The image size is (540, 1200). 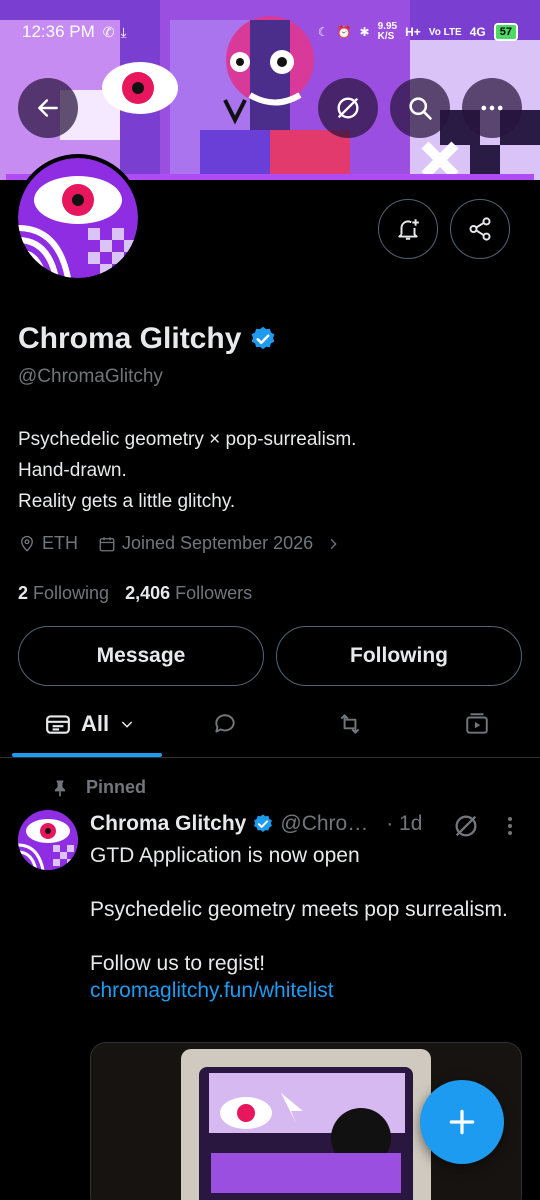 I want to click on post-author-avatar, so click(x=48, y=840).